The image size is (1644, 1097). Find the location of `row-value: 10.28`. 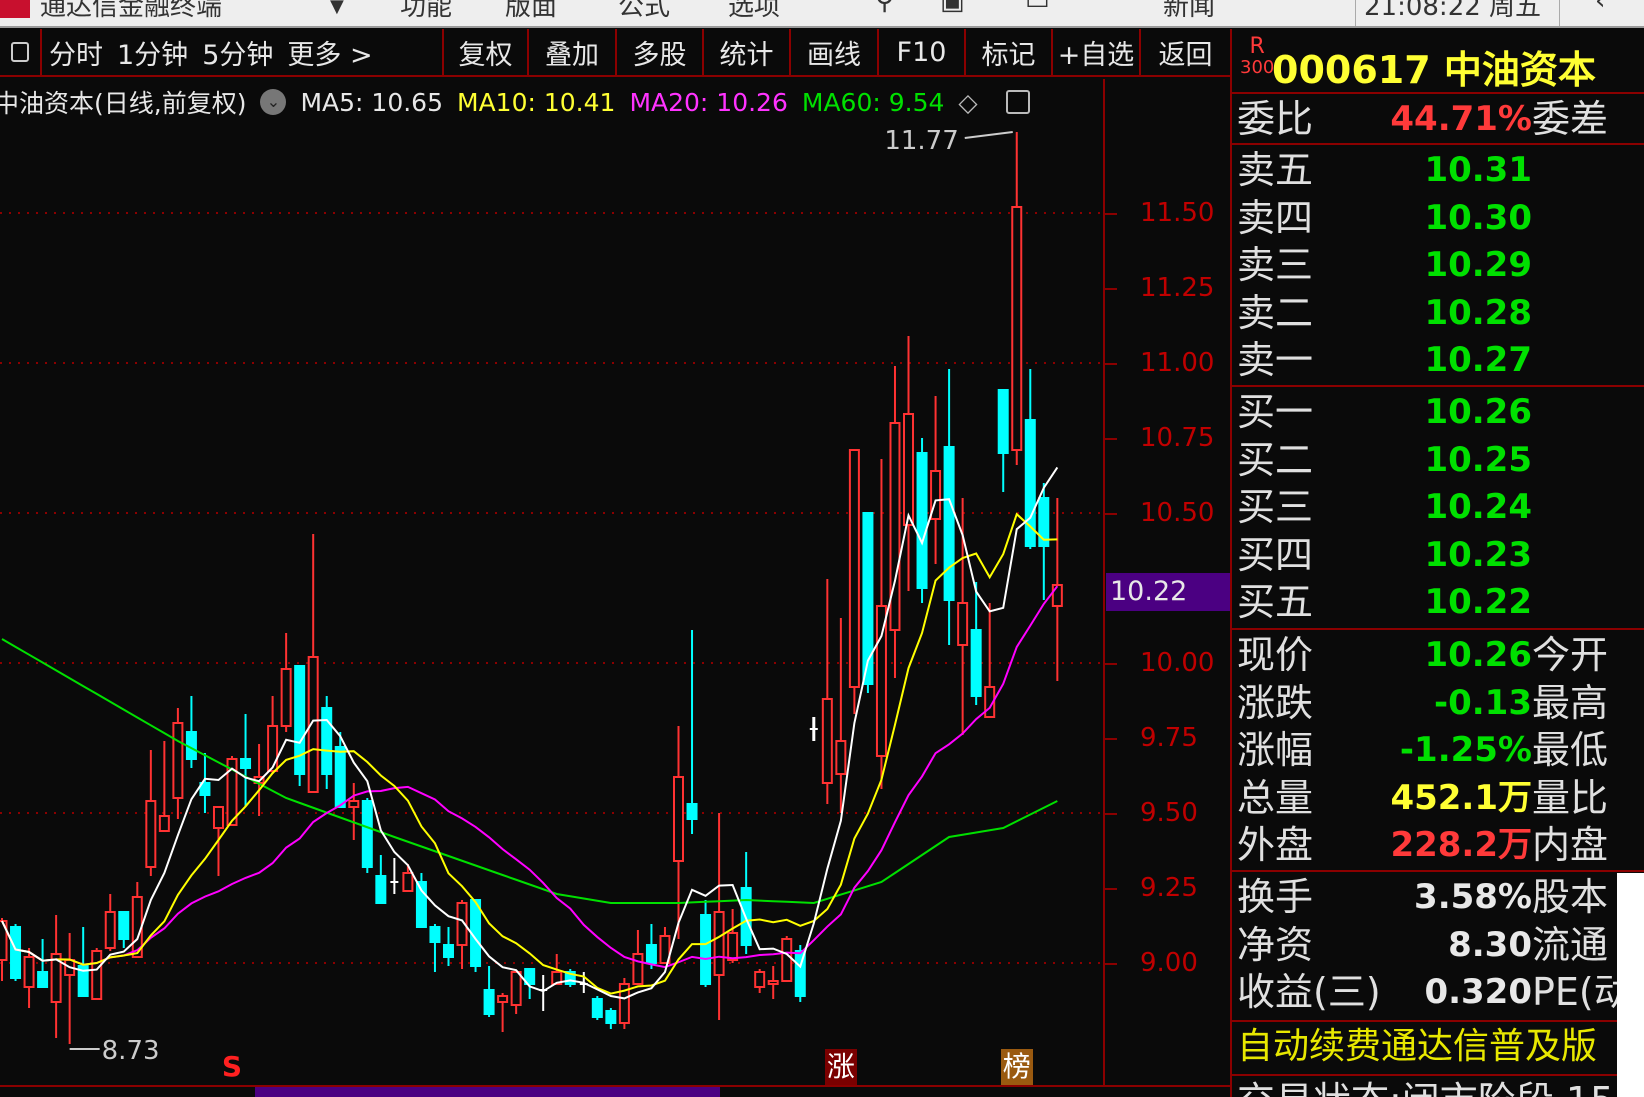

row-value: 10.28 is located at coordinates (1478, 312).